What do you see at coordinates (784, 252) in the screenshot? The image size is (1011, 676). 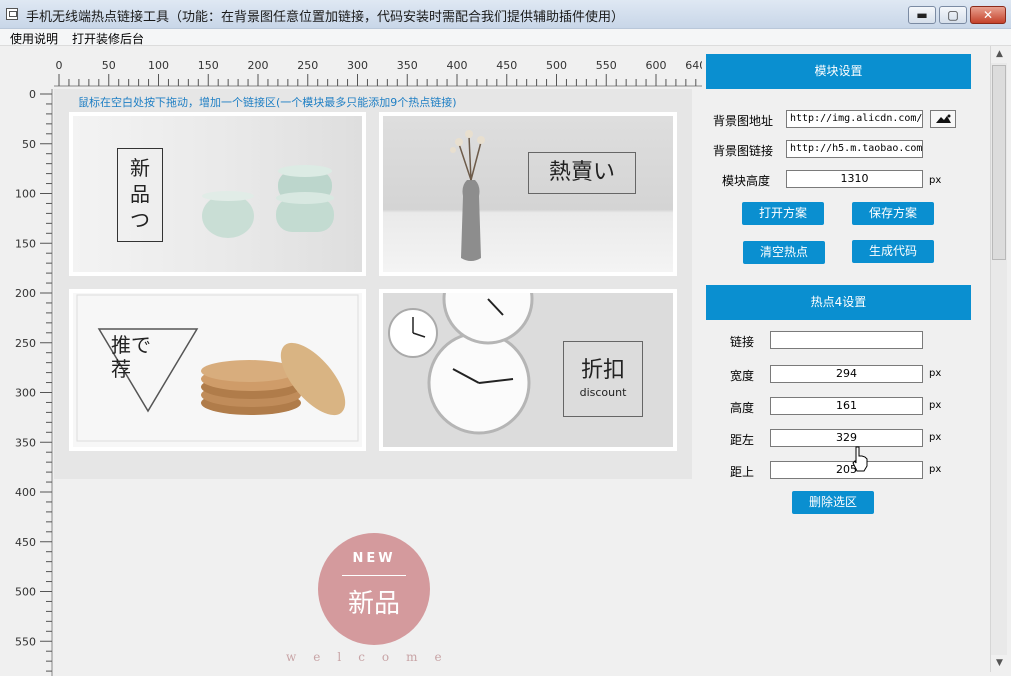 I see `clear-hotspots-button: 清空热点` at bounding box center [784, 252].